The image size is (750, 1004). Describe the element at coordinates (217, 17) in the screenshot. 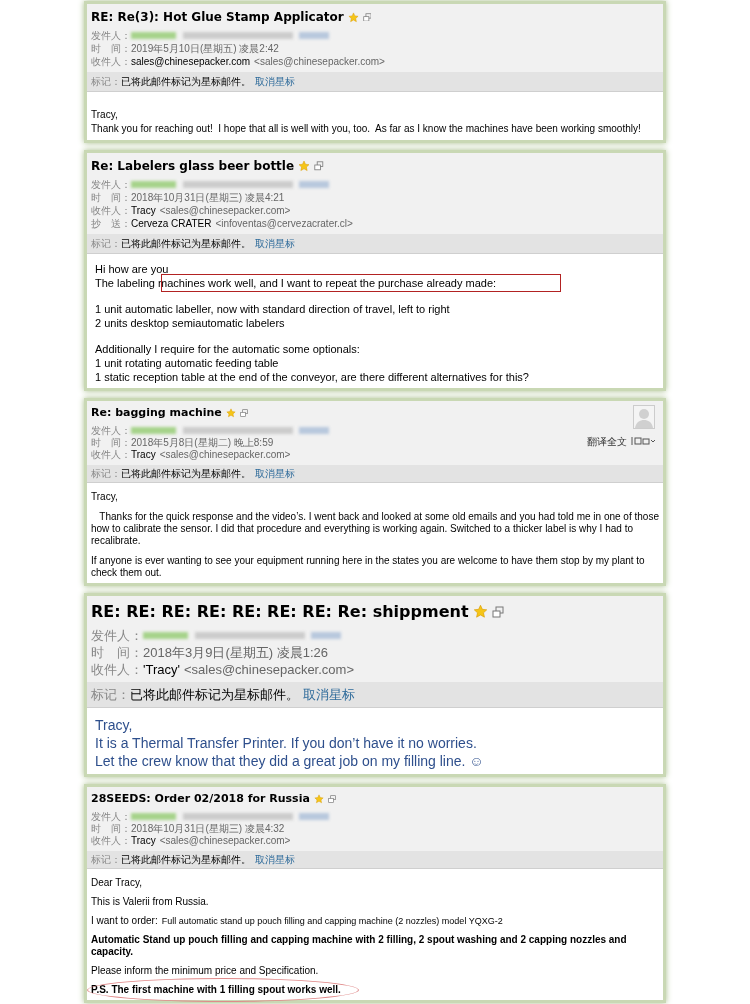

I see `email-subject: RE: Re(3): Hot Glue Stamp Applicator` at that location.